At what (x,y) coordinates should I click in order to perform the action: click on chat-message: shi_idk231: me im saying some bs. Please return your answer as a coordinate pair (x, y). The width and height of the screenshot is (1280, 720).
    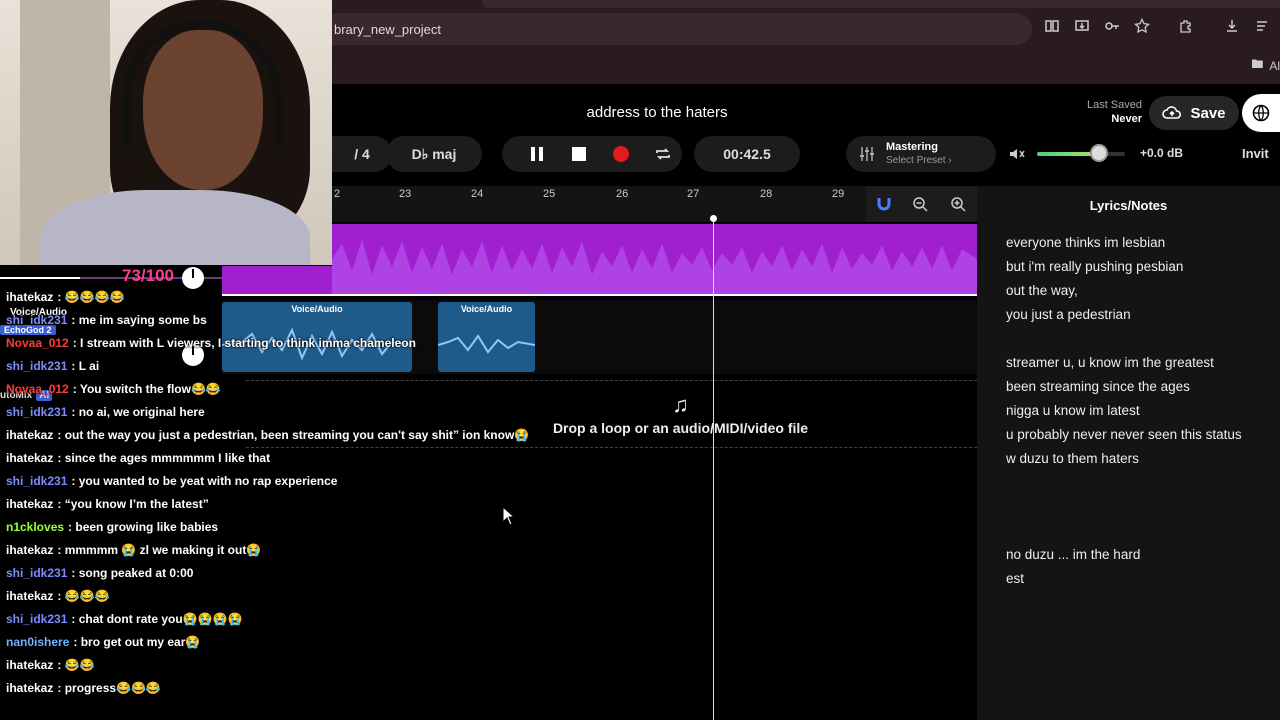
    Looking at the image, I should click on (280, 320).